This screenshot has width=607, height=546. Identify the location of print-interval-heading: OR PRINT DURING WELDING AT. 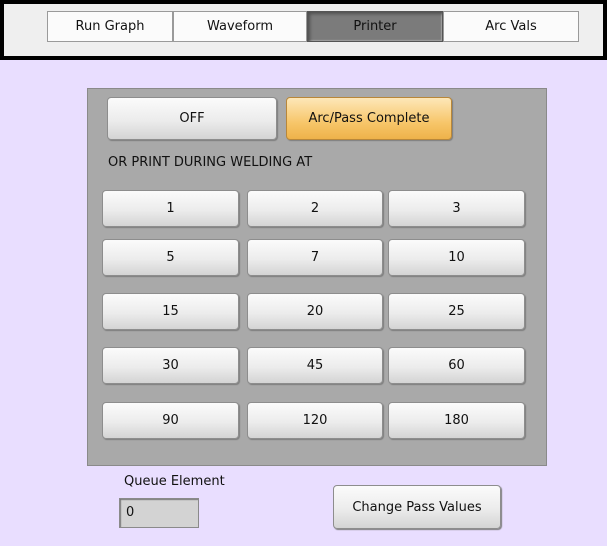
(210, 162).